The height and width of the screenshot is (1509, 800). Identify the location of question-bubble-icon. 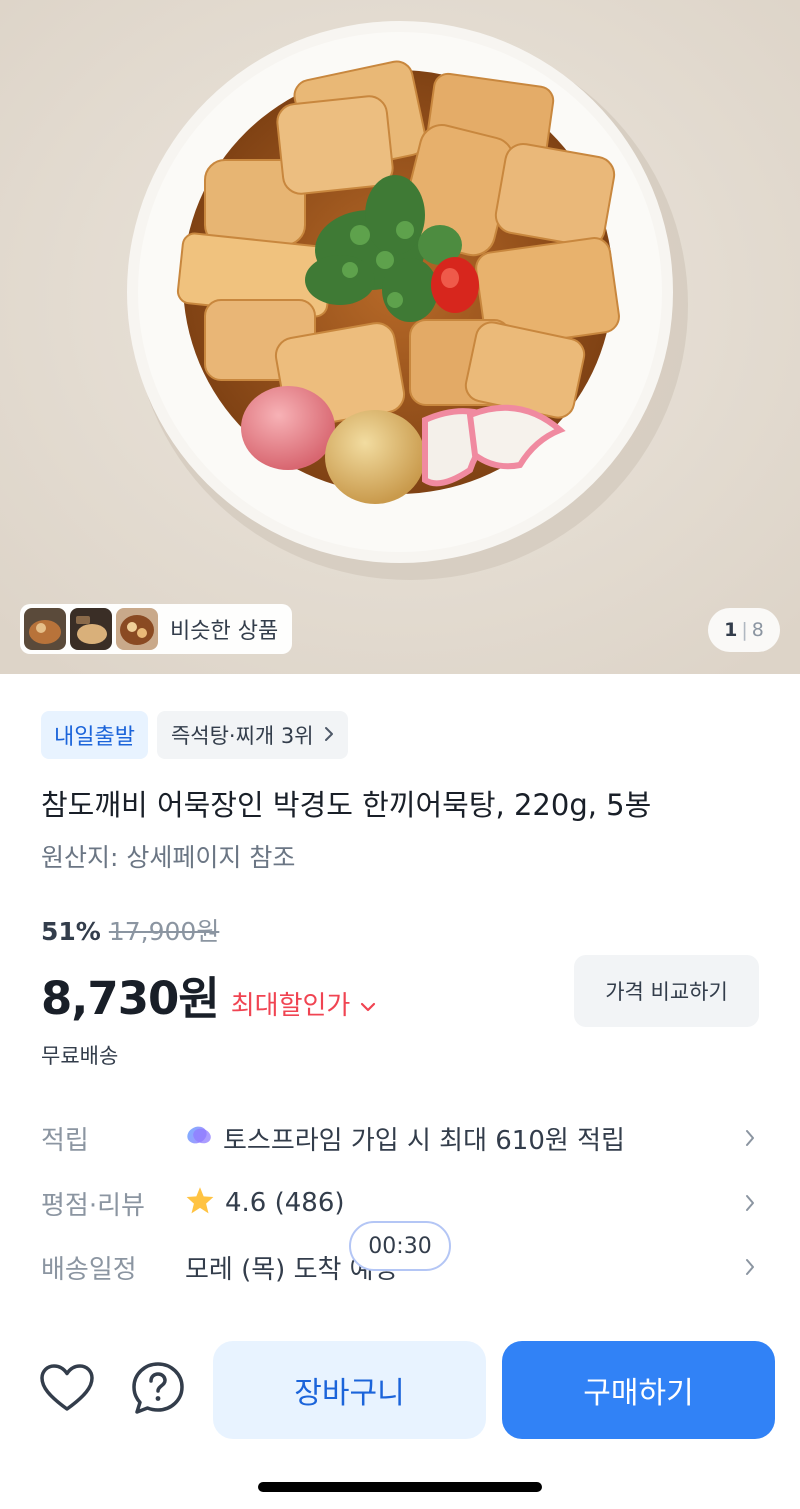
(158, 1390).